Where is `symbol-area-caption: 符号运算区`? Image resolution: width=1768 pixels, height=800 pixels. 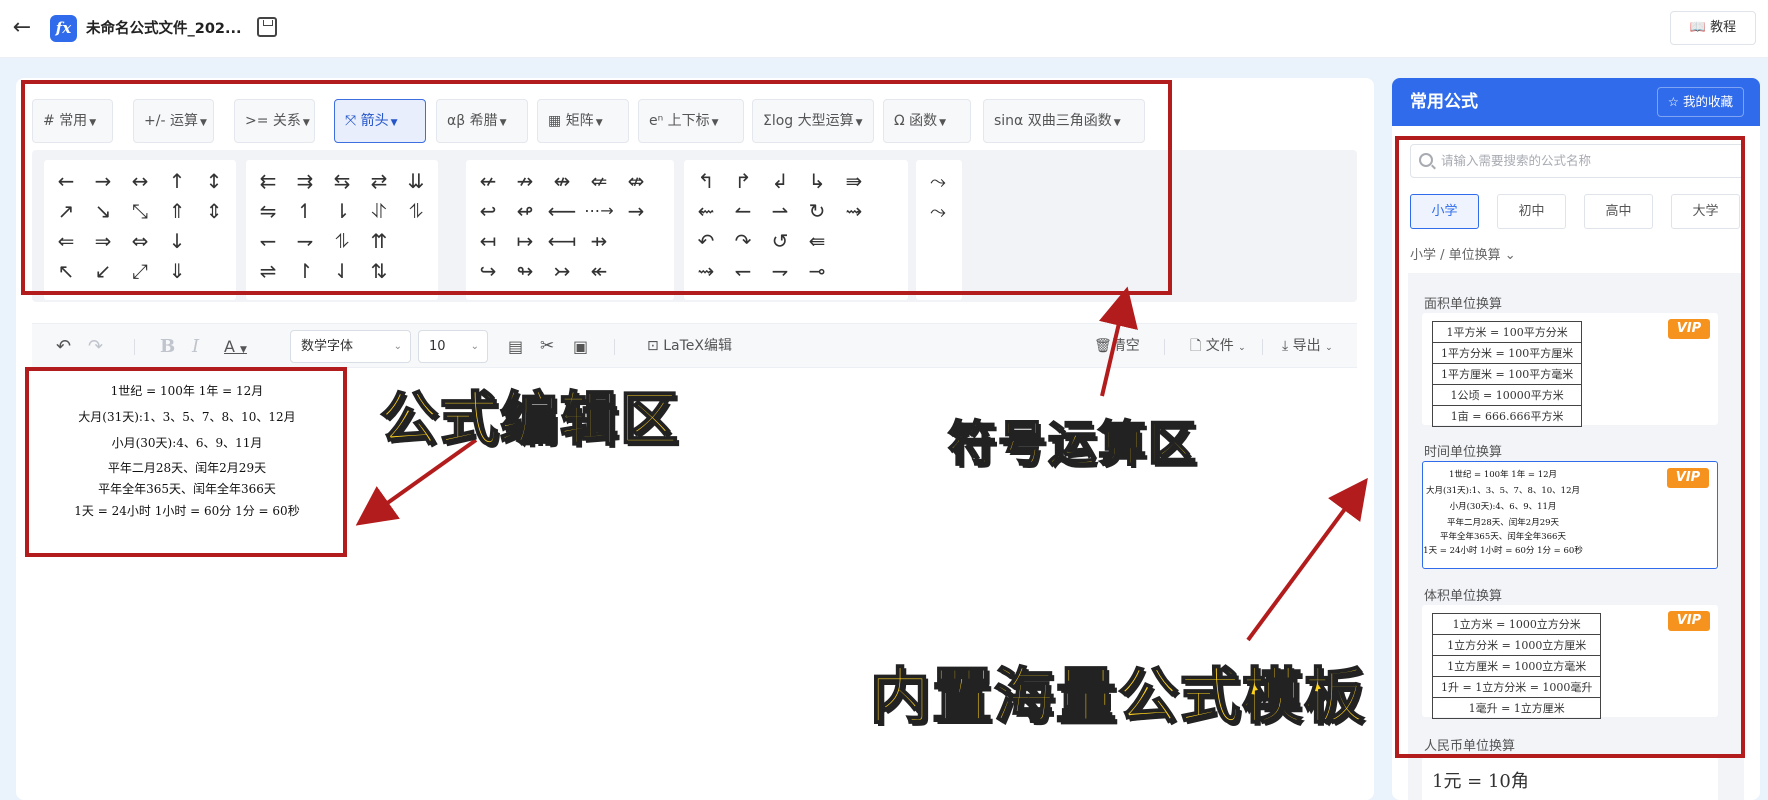 symbol-area-caption: 符号运算区 is located at coordinates (1073, 444).